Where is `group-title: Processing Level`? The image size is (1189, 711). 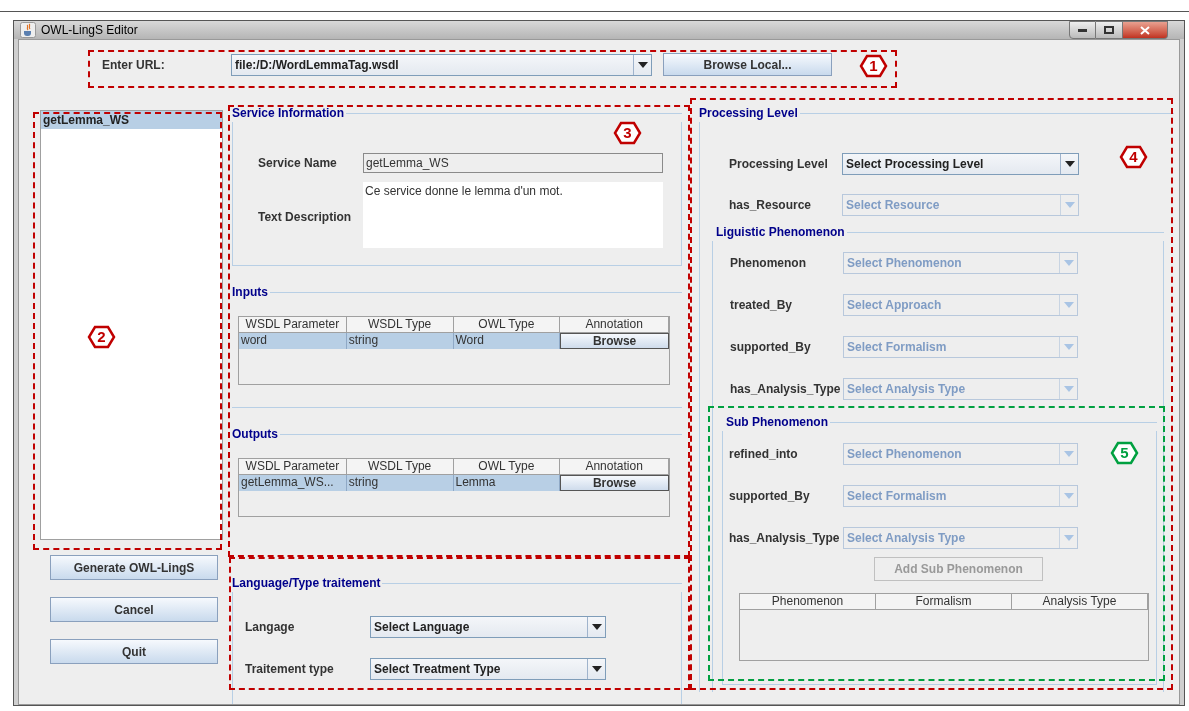
group-title: Processing Level is located at coordinates (749, 113).